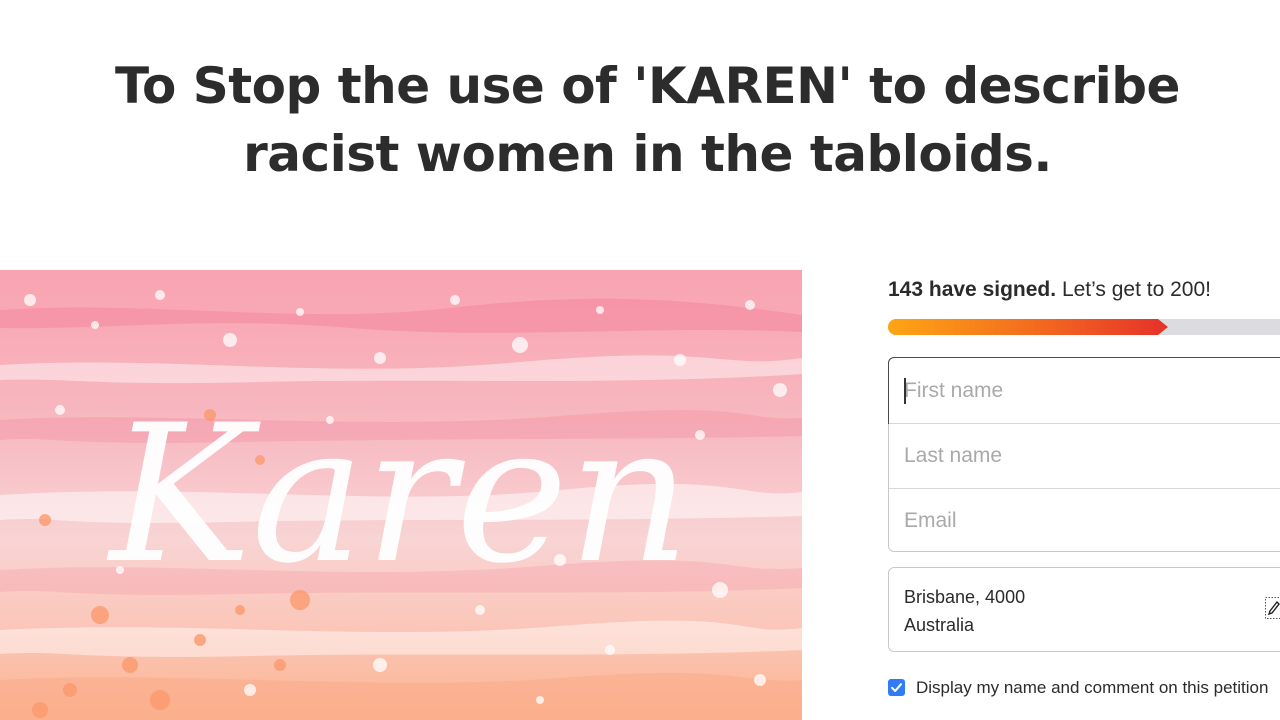 This screenshot has height=720, width=1280. What do you see at coordinates (1028, 327) in the screenshot?
I see `signature-progress-fill` at bounding box center [1028, 327].